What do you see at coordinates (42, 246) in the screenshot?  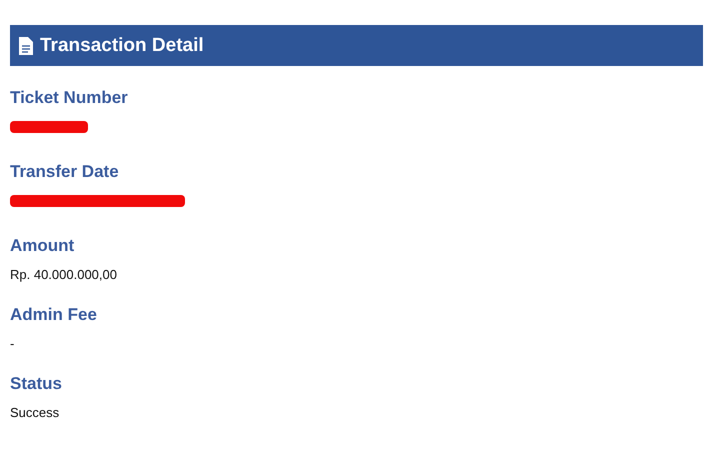 I see `field-label: Amount` at bounding box center [42, 246].